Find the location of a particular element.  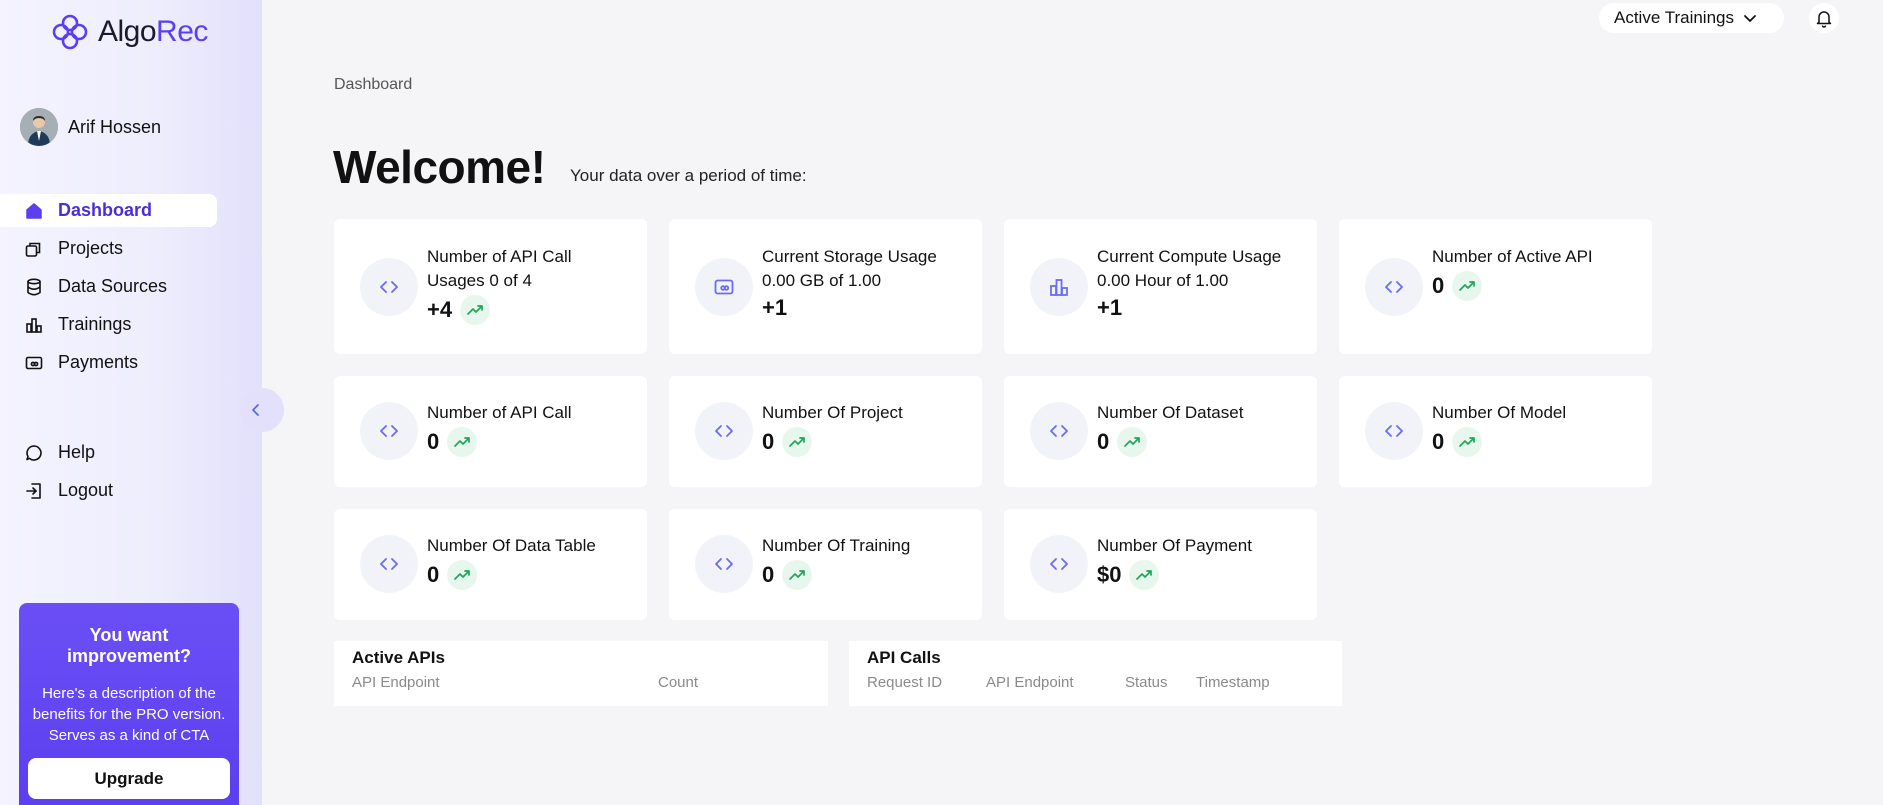

page-subtitle: Your data over a period of time: is located at coordinates (688, 175).